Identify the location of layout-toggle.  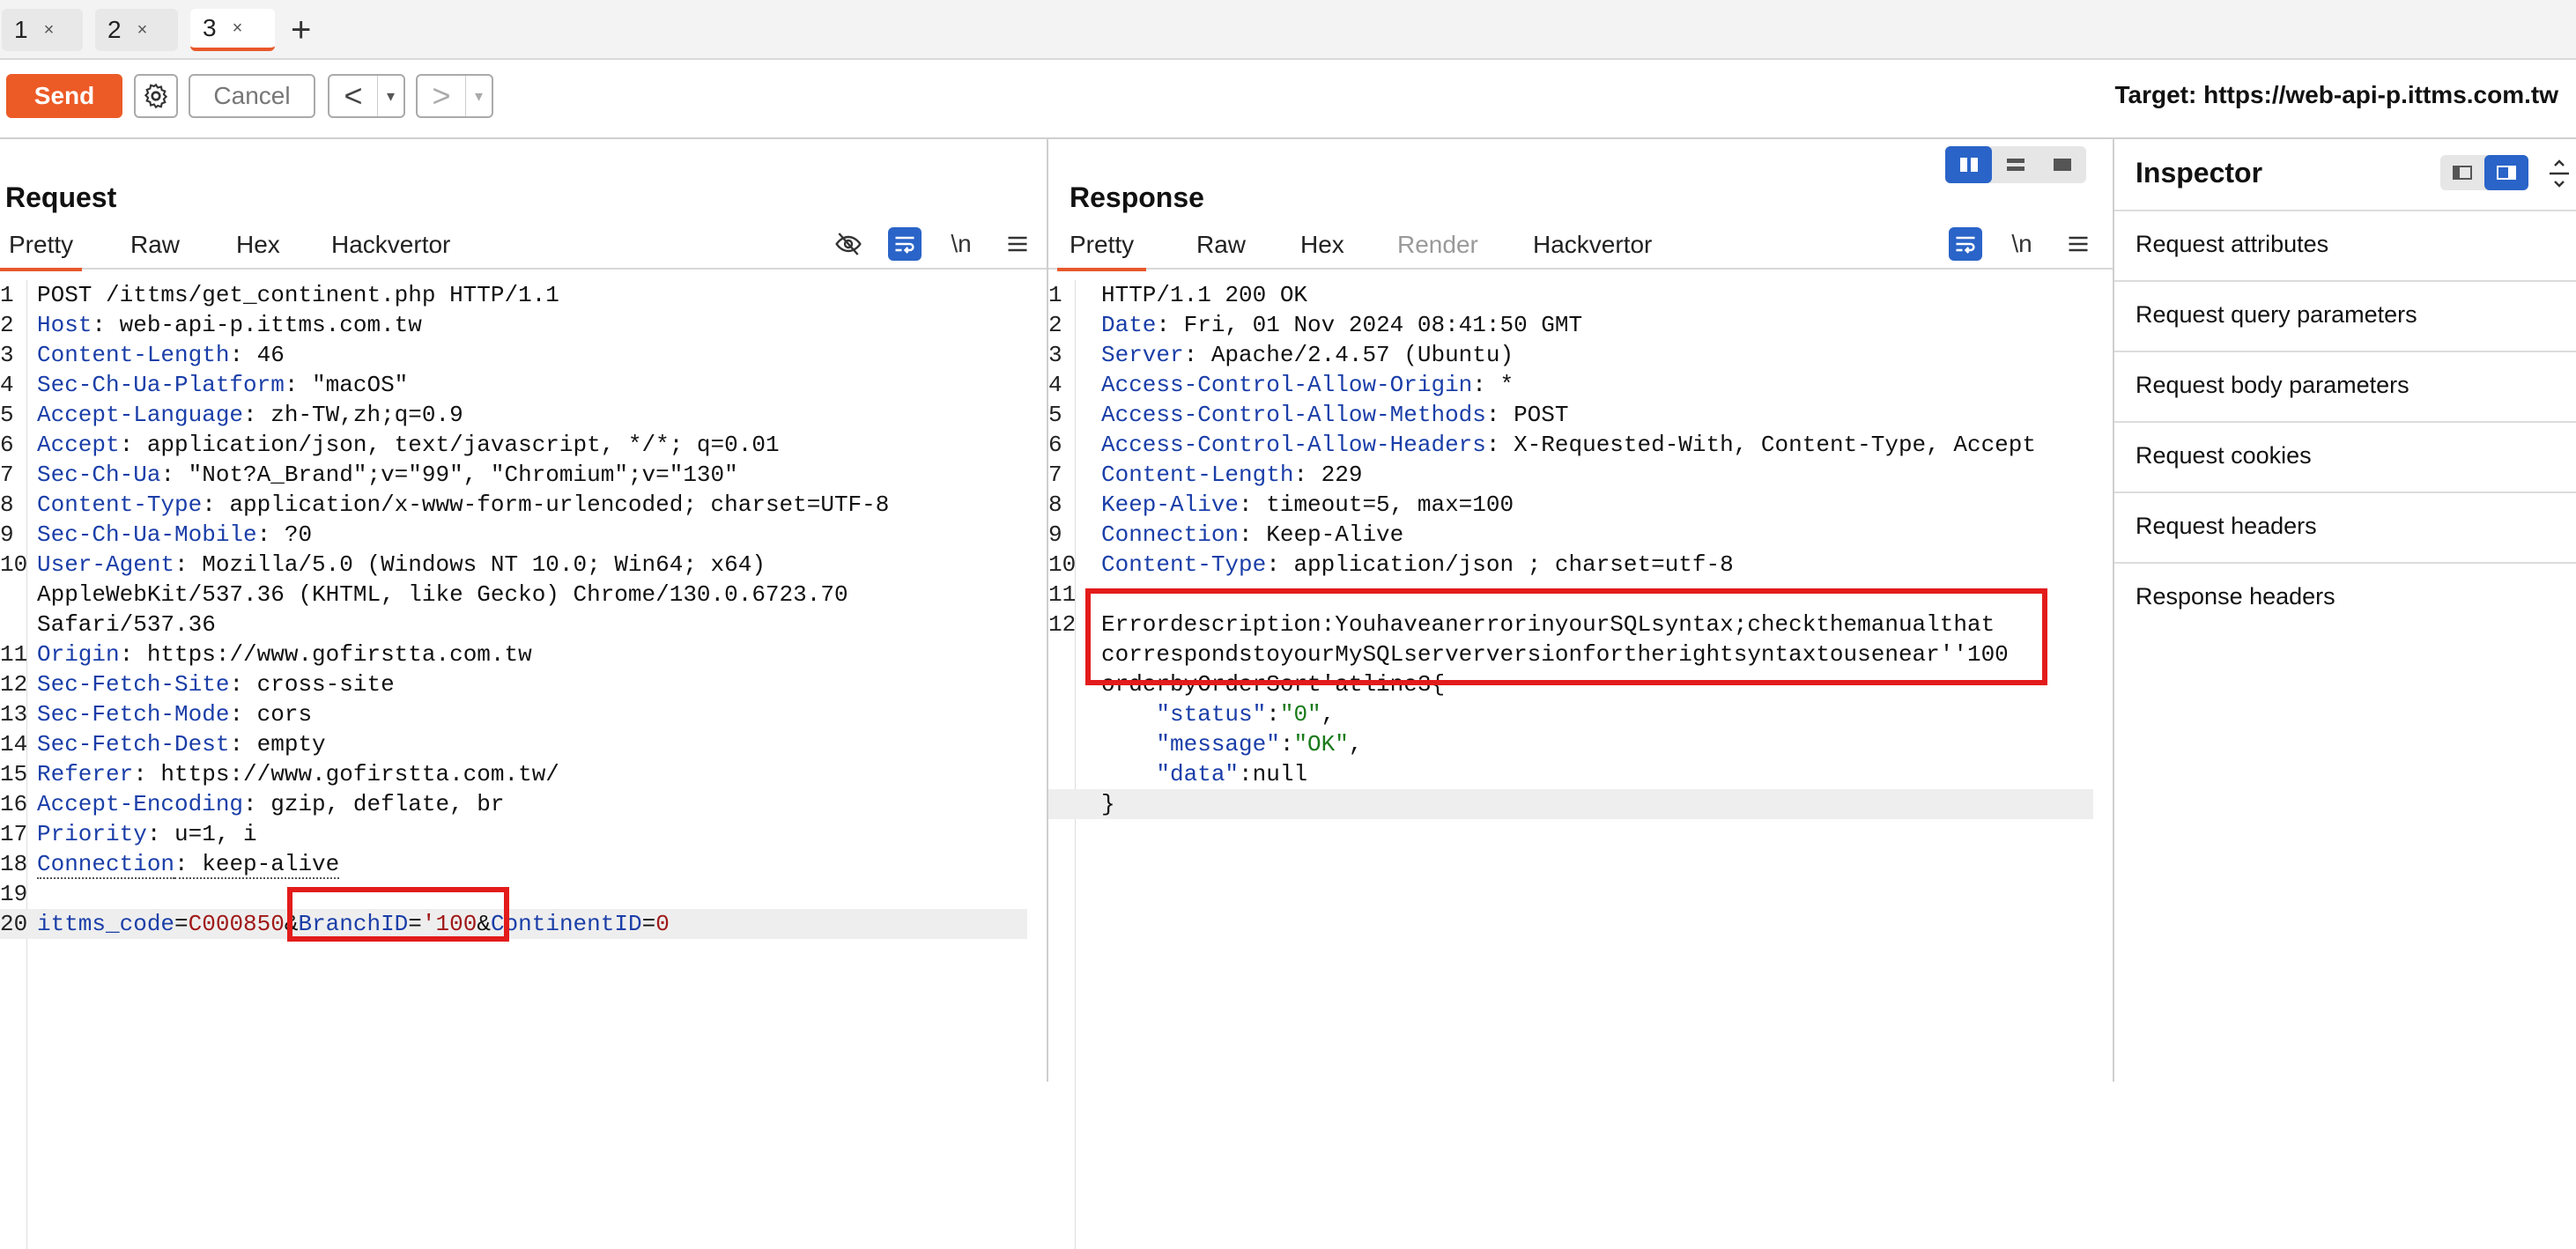
(2016, 164).